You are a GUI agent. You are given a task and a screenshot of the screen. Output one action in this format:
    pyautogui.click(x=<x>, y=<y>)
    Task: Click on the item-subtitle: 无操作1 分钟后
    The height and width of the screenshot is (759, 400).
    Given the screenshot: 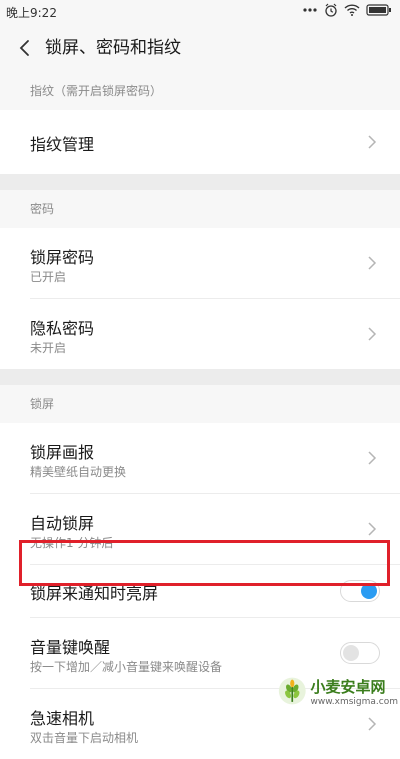 What is the action you would take?
    pyautogui.click(x=72, y=543)
    